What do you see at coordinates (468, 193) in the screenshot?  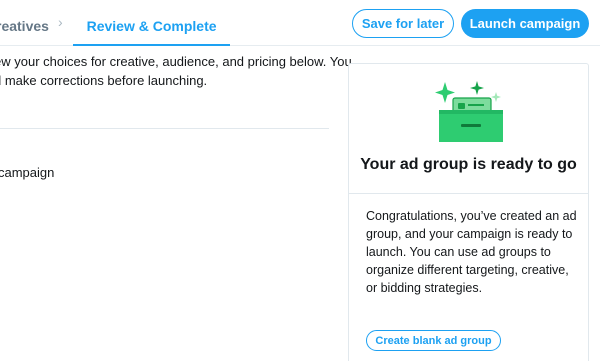 I see `card-divider` at bounding box center [468, 193].